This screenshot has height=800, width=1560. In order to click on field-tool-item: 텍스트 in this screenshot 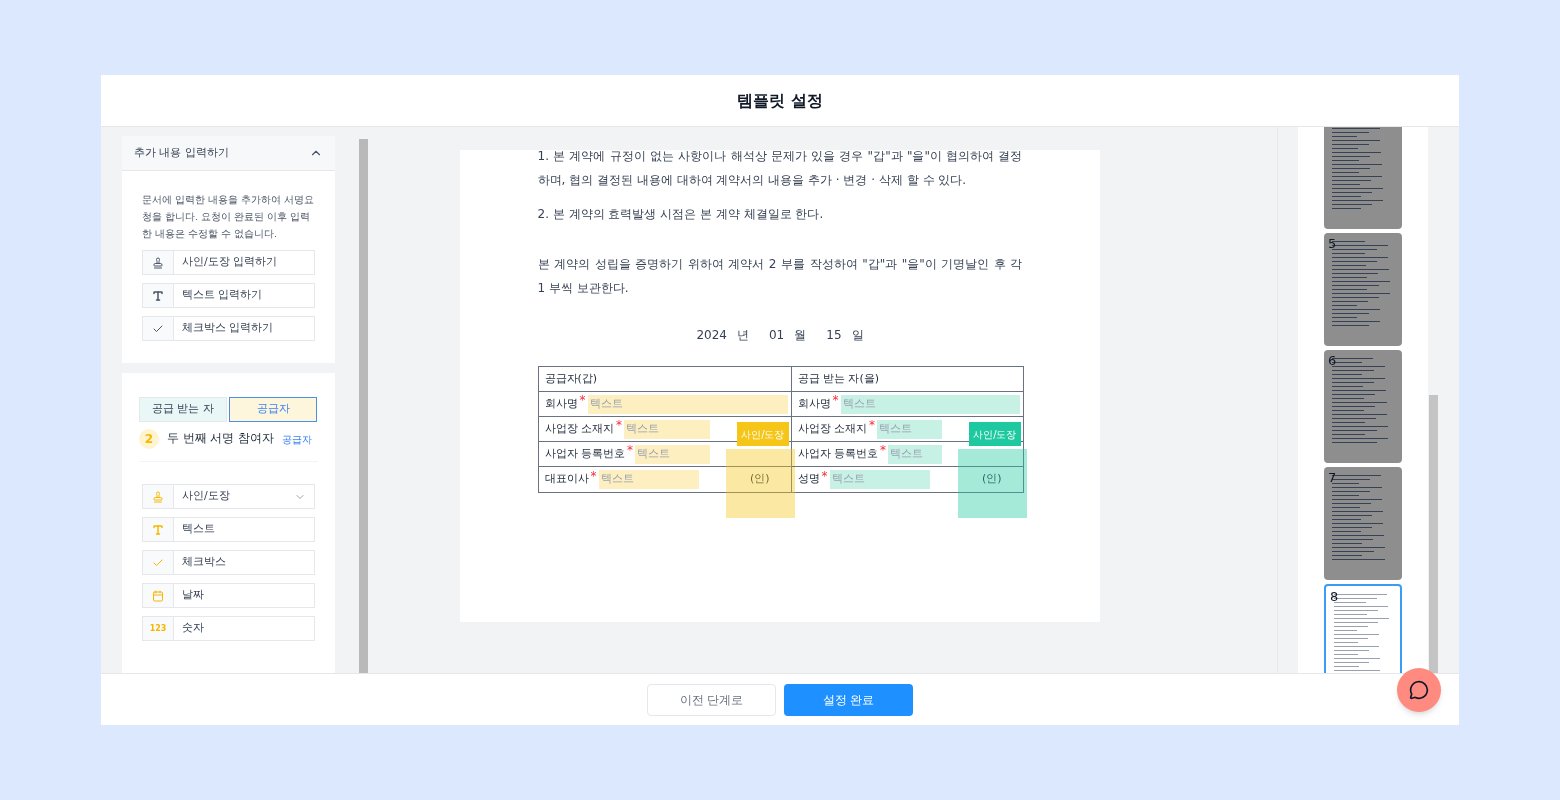, I will do `click(228, 529)`.